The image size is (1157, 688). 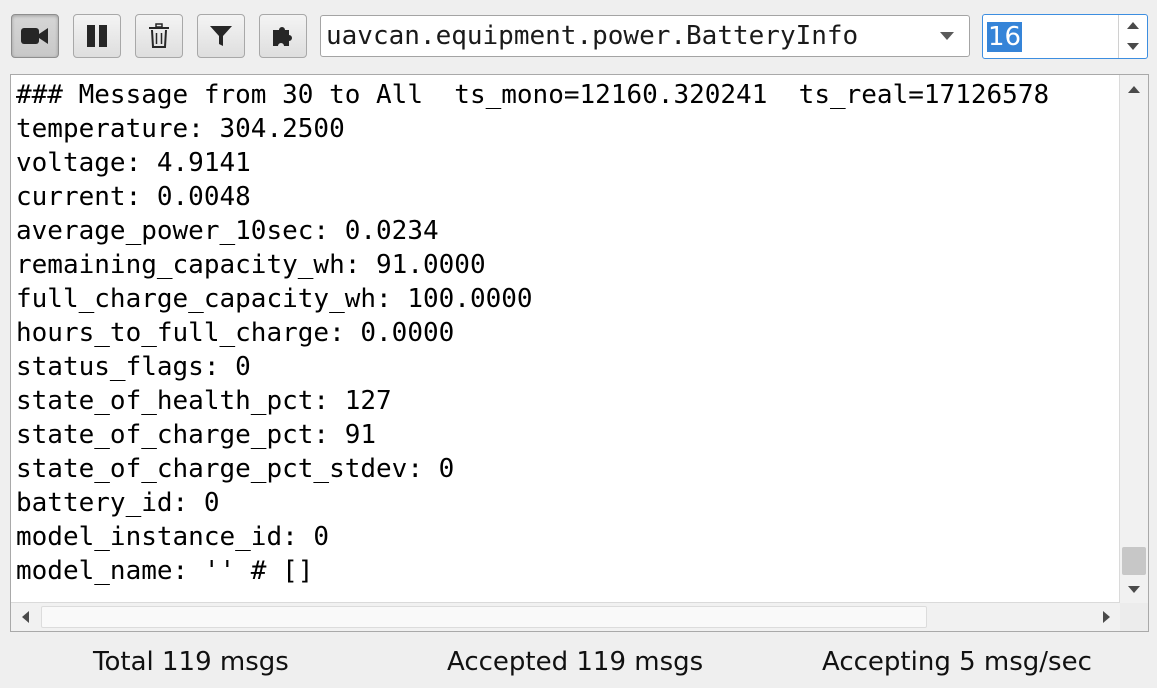 What do you see at coordinates (1005, 37) in the screenshot?
I see `count-value: 16` at bounding box center [1005, 37].